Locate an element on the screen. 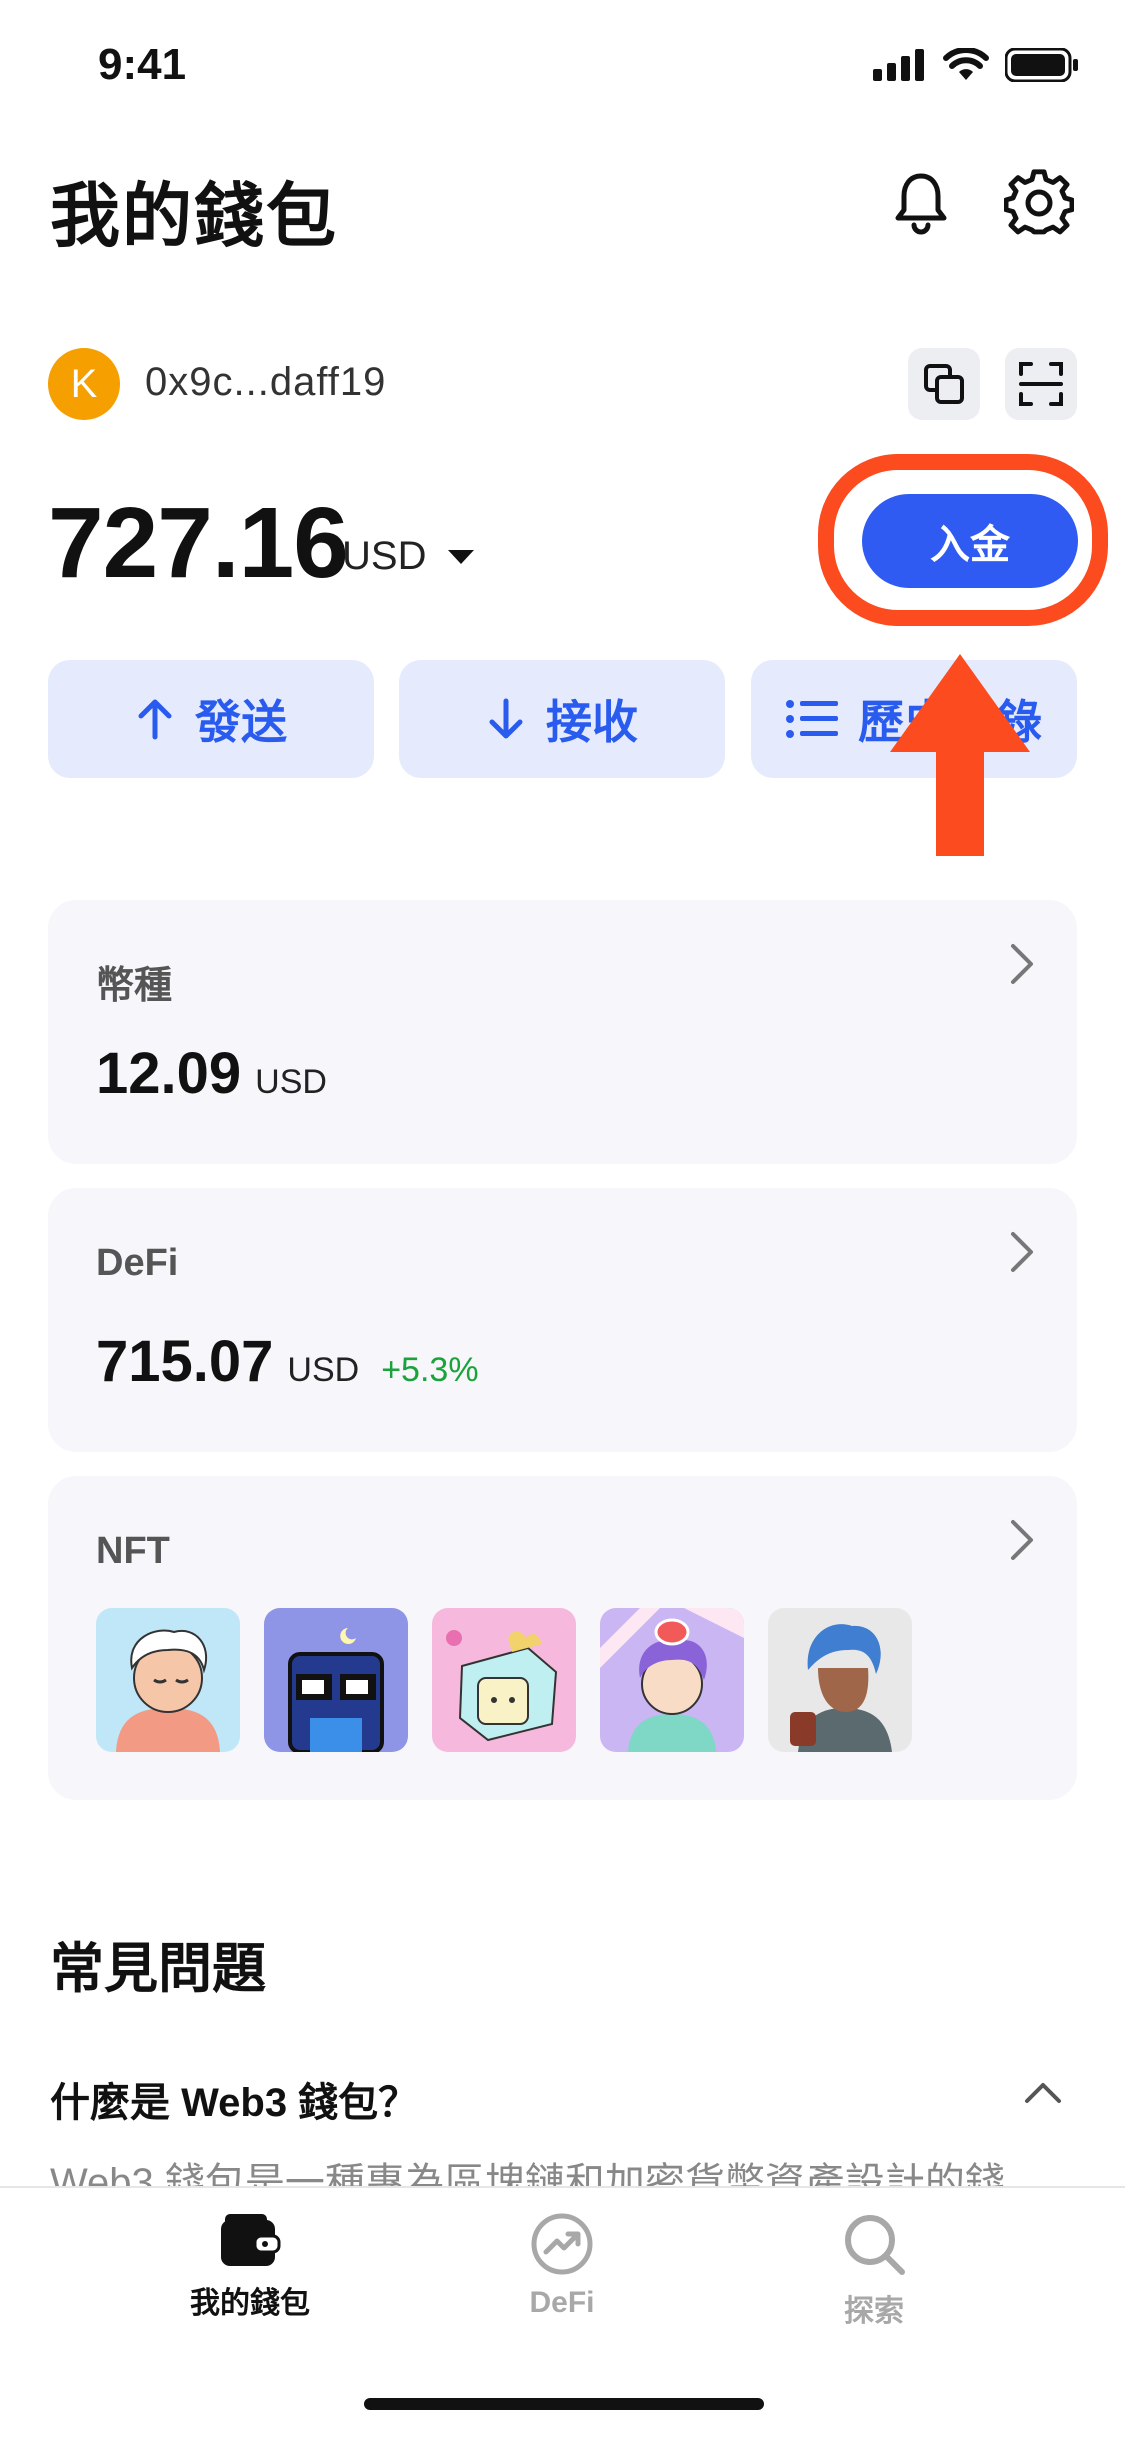  arrow-up-icon is located at coordinates (155, 719).